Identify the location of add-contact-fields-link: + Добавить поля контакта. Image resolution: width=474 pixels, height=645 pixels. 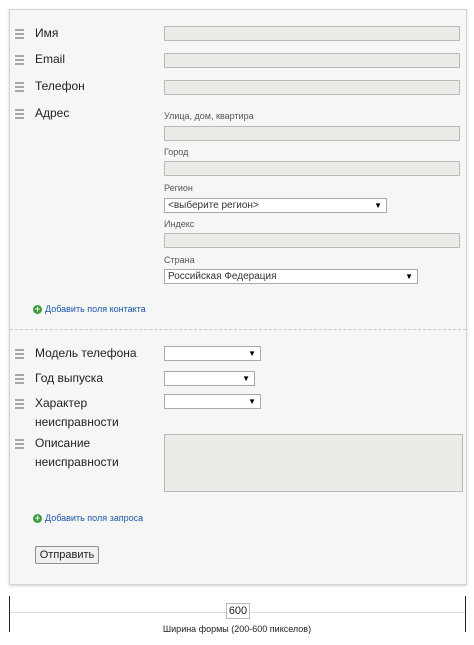
(89, 309).